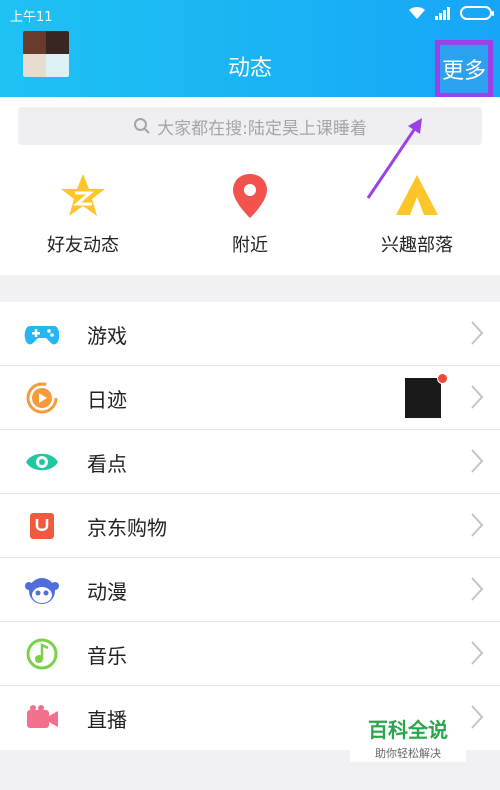 The width and height of the screenshot is (500, 790). I want to click on music-note-icon, so click(42, 654).